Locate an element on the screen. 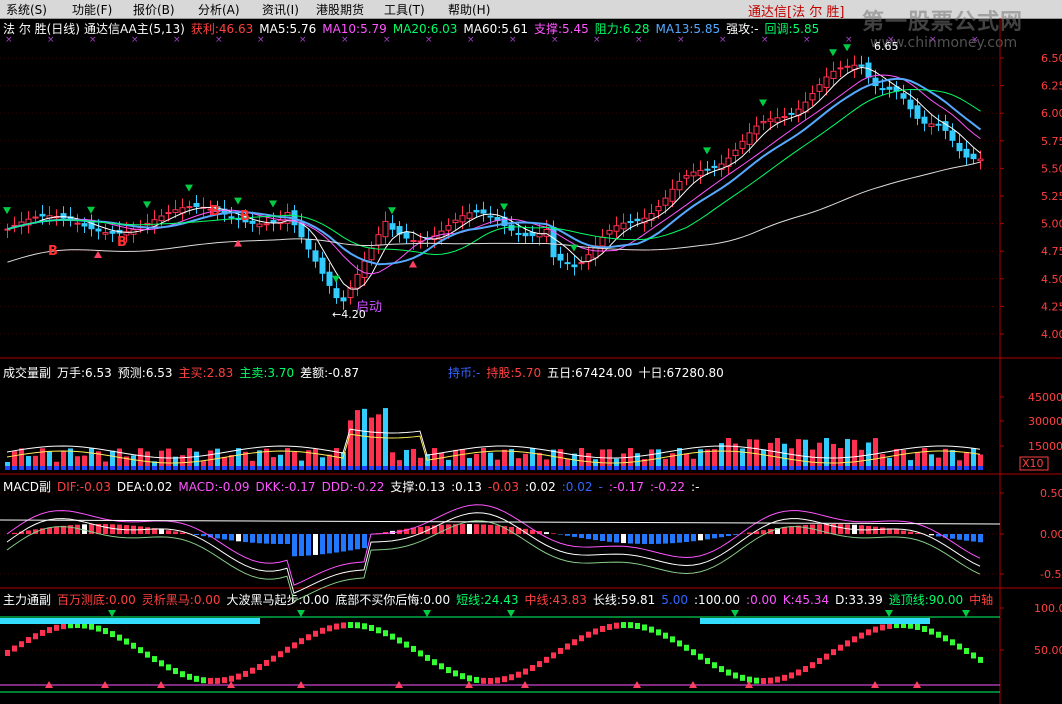 The image size is (1062, 704). main-y-tick-label: 5.75 is located at coordinates (1051, 141).